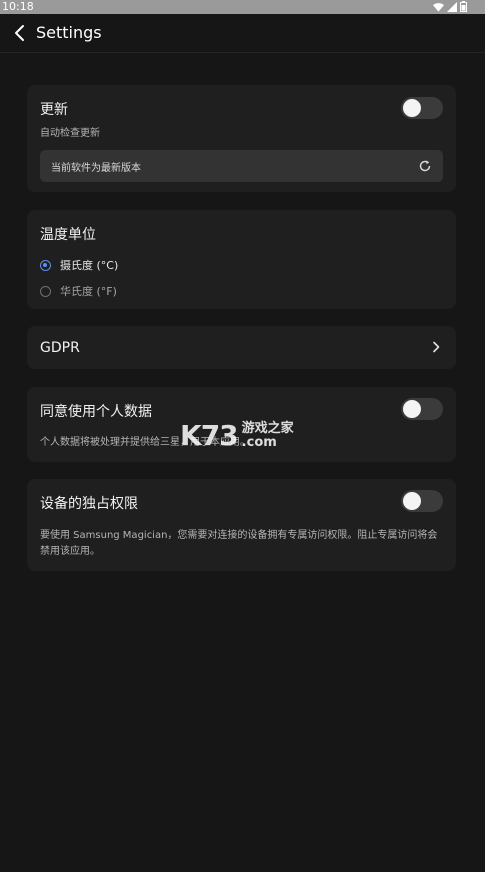 The width and height of the screenshot is (485, 872). Describe the element at coordinates (18, 6) in the screenshot. I see `status-time: 10:18` at that location.